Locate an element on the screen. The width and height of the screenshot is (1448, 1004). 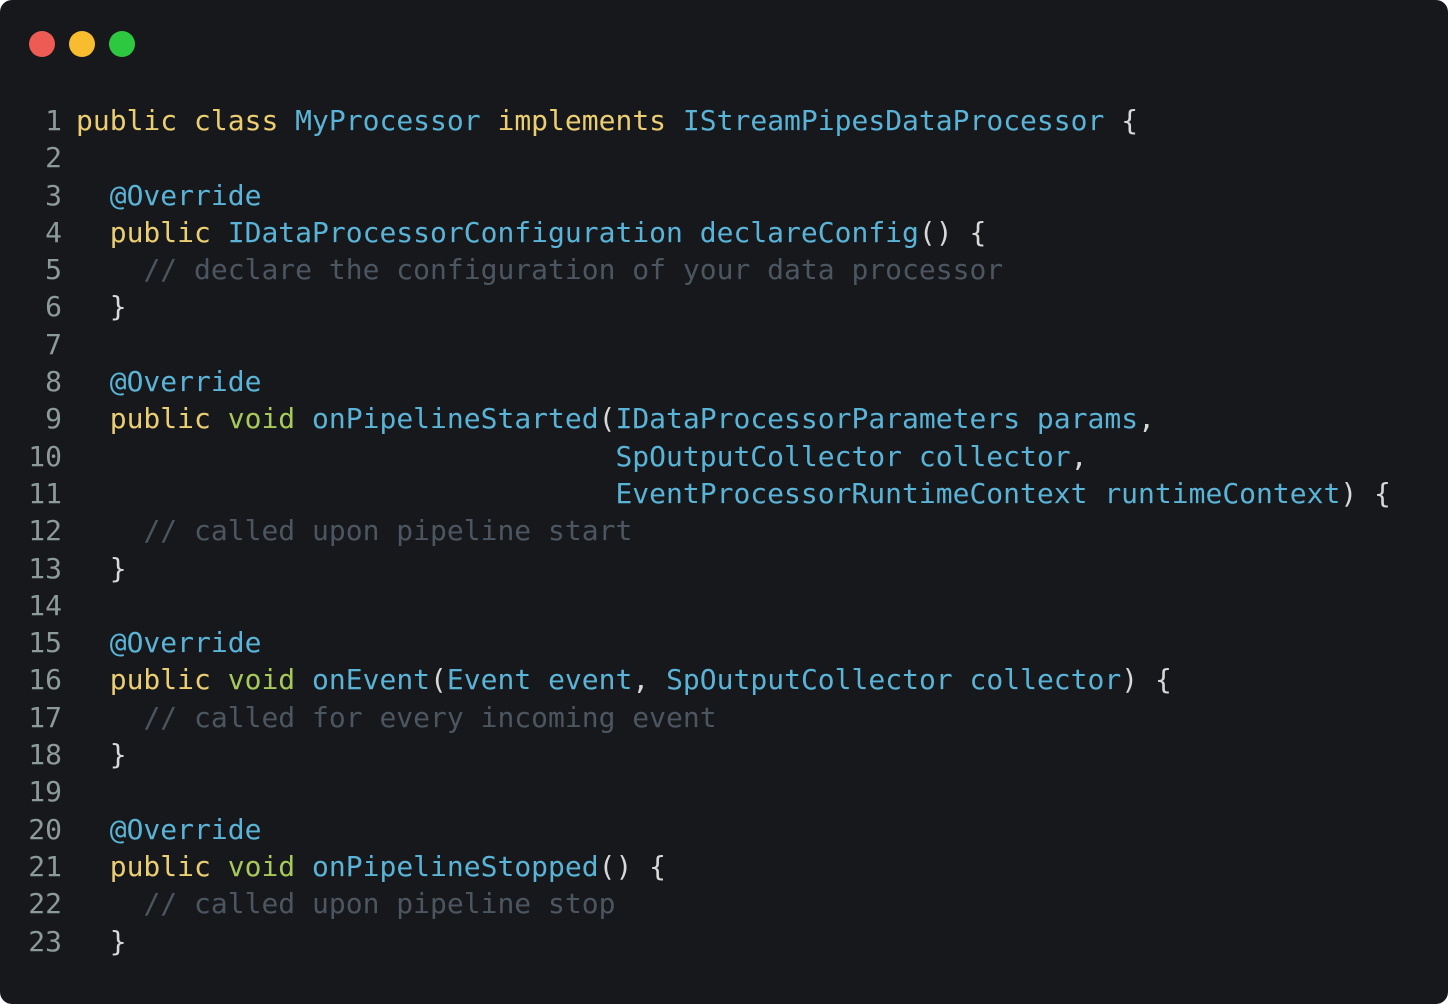
minimize-button is located at coordinates (82, 44).